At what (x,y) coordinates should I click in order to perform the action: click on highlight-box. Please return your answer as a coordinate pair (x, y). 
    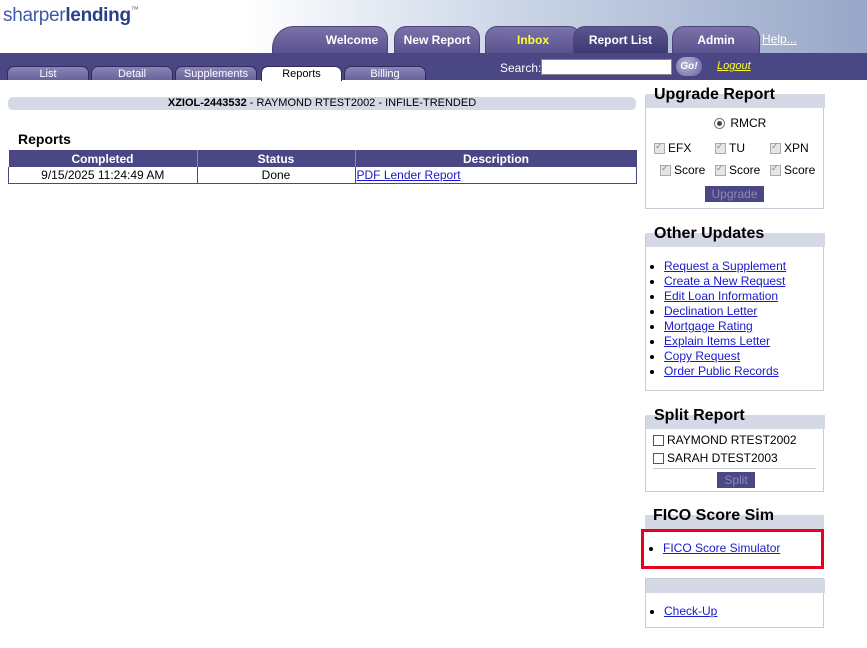
    Looking at the image, I should click on (732, 549).